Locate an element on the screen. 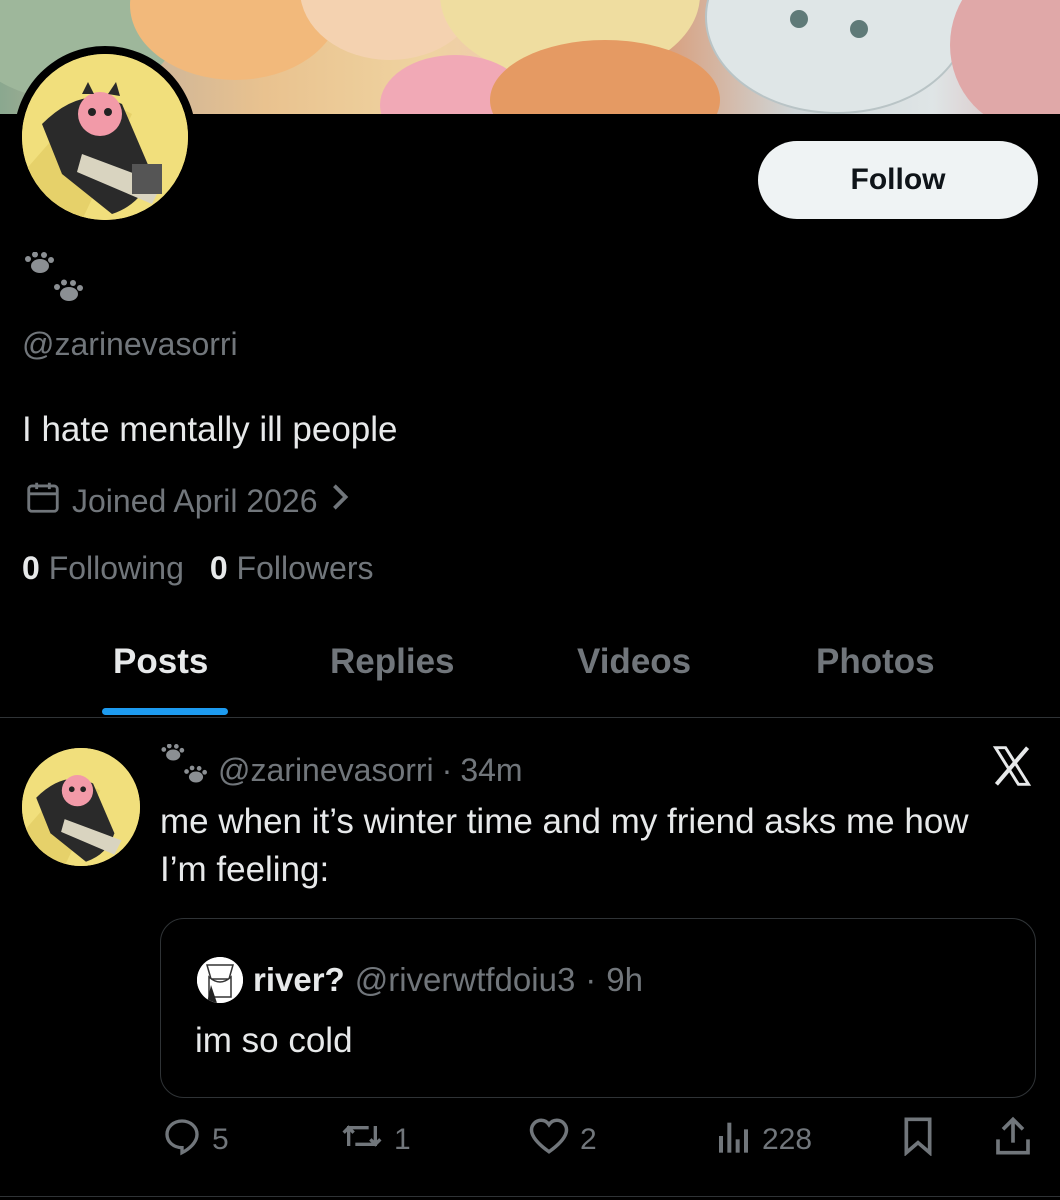 The height and width of the screenshot is (1200, 1060). joined-text: Joined April 2026 is located at coordinates (195, 500).